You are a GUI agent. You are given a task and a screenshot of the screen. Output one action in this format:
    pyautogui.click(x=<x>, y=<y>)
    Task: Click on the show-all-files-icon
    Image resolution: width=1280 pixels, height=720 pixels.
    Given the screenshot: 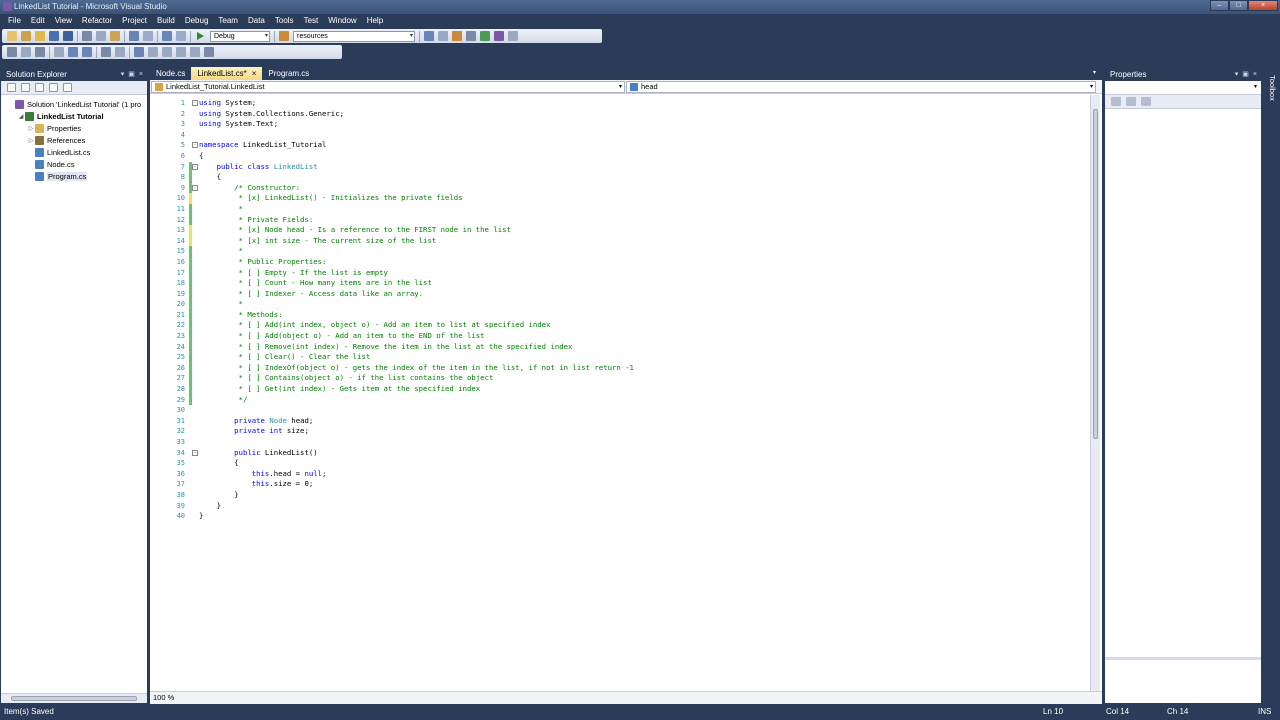 What is the action you would take?
    pyautogui.click(x=25, y=87)
    